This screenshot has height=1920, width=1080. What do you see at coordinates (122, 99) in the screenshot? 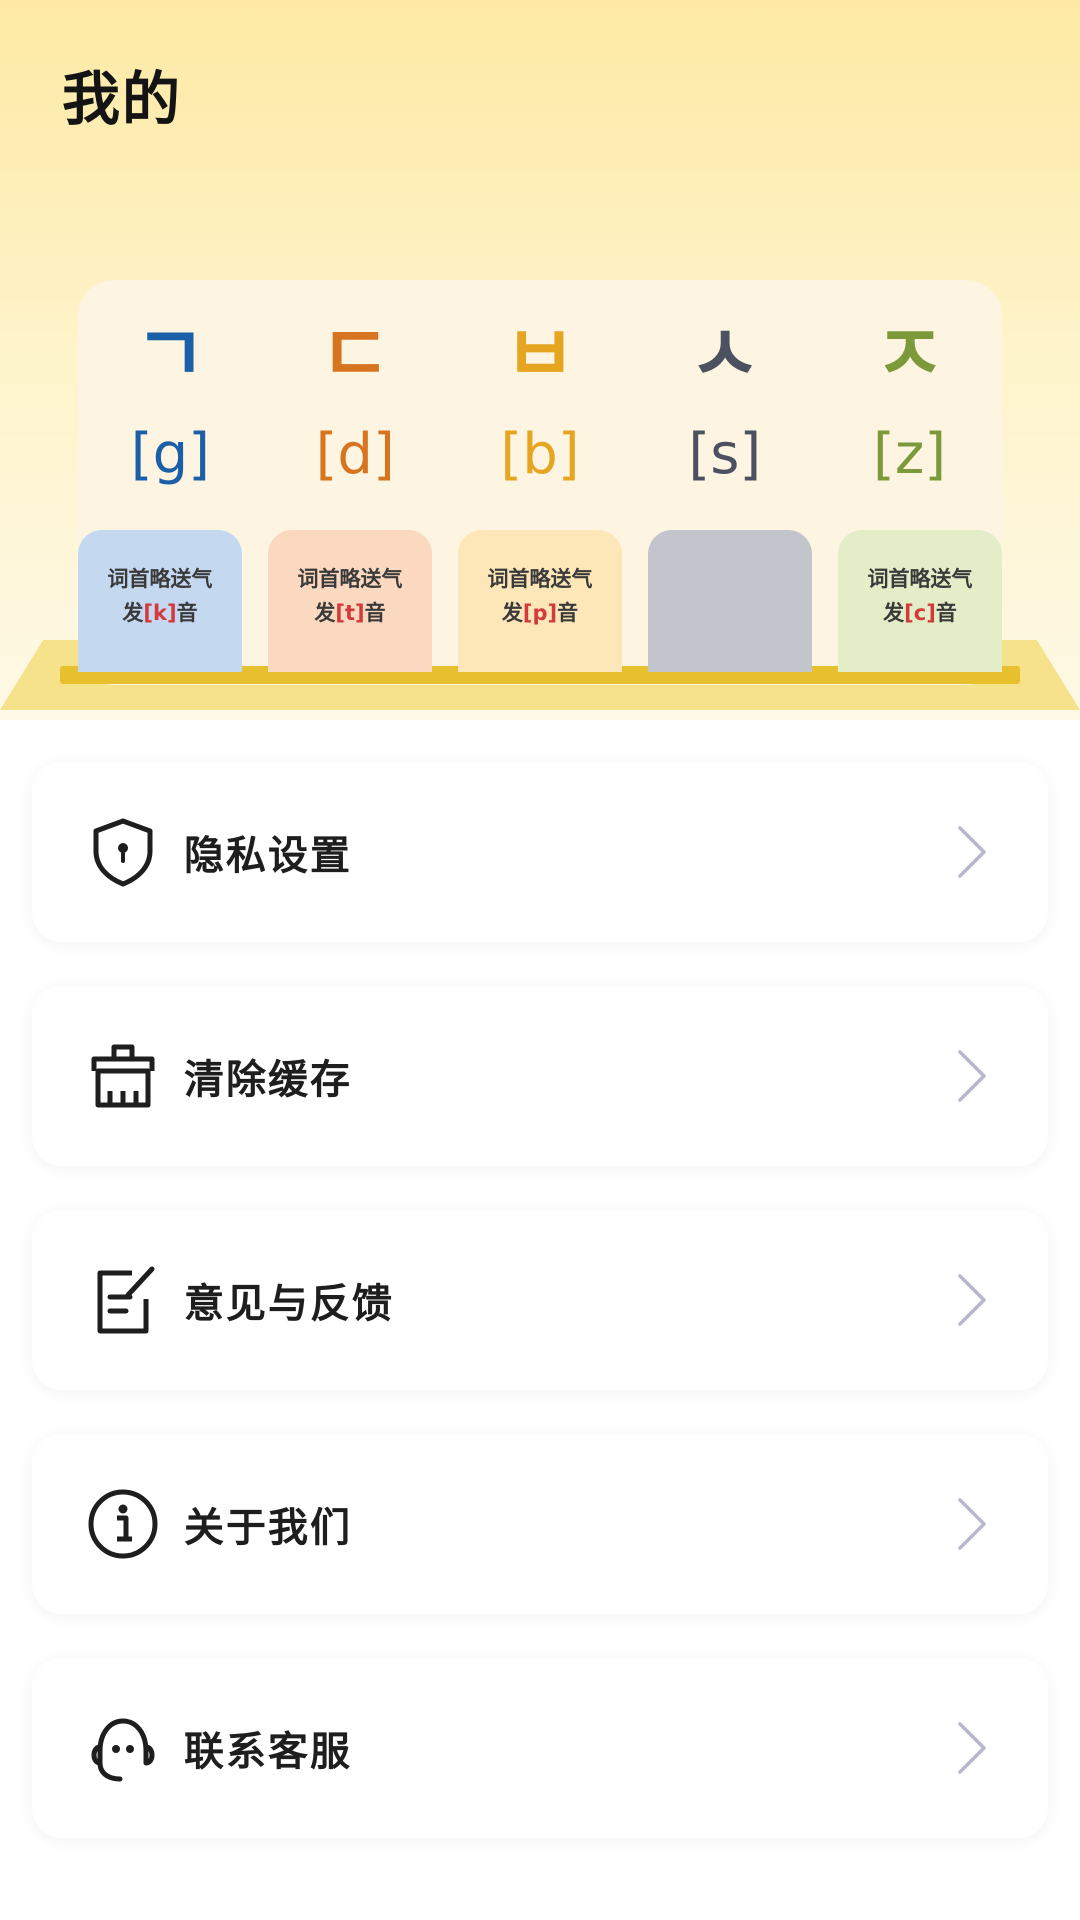
I see `page-title: 我的` at bounding box center [122, 99].